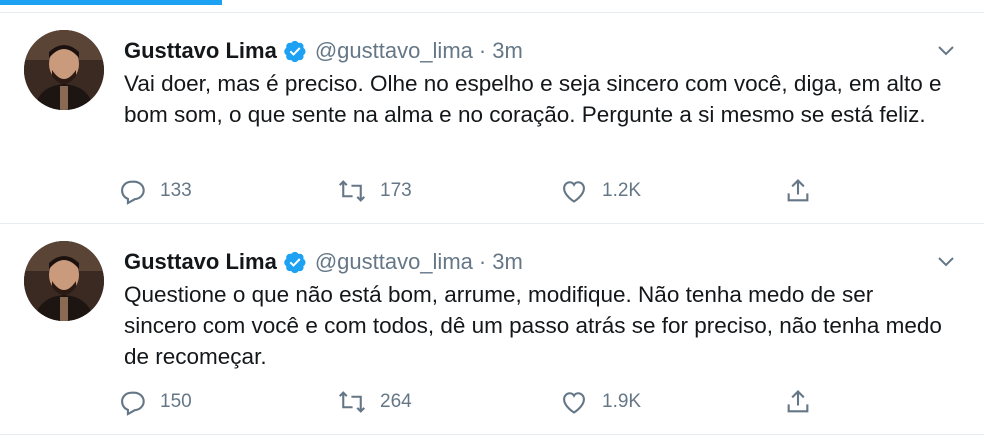  What do you see at coordinates (492, 6) in the screenshot?
I see `timeline-top-bar` at bounding box center [492, 6].